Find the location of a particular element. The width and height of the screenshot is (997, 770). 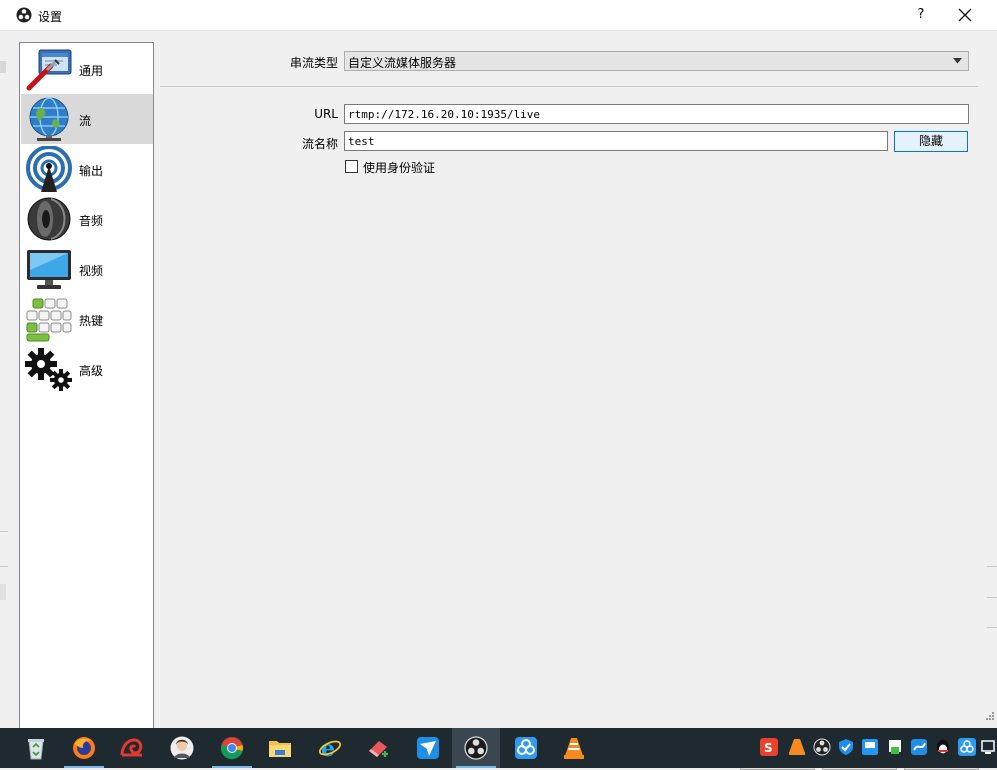

sidebar-item-label: 流 is located at coordinates (85, 121).